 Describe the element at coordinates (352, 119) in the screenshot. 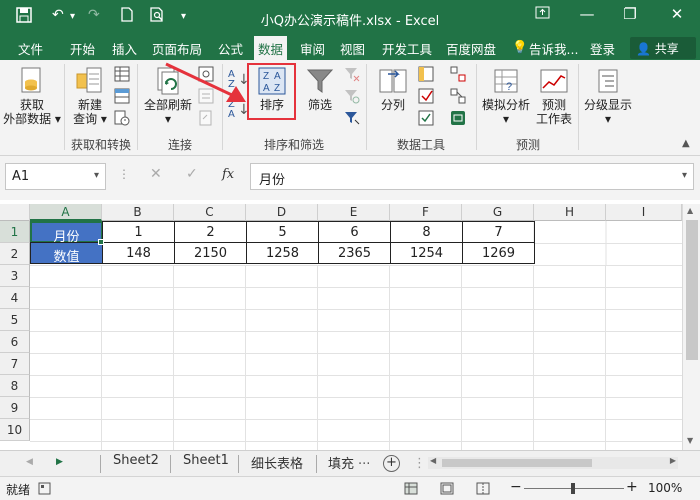

I see `advanced-filter-icon` at that location.